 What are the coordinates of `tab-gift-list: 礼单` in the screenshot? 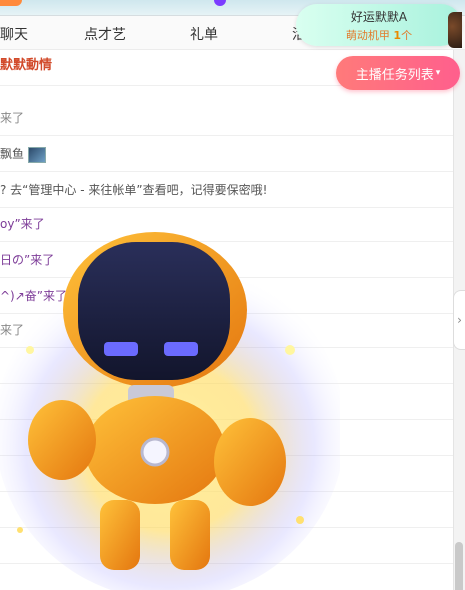 It's located at (204, 34).